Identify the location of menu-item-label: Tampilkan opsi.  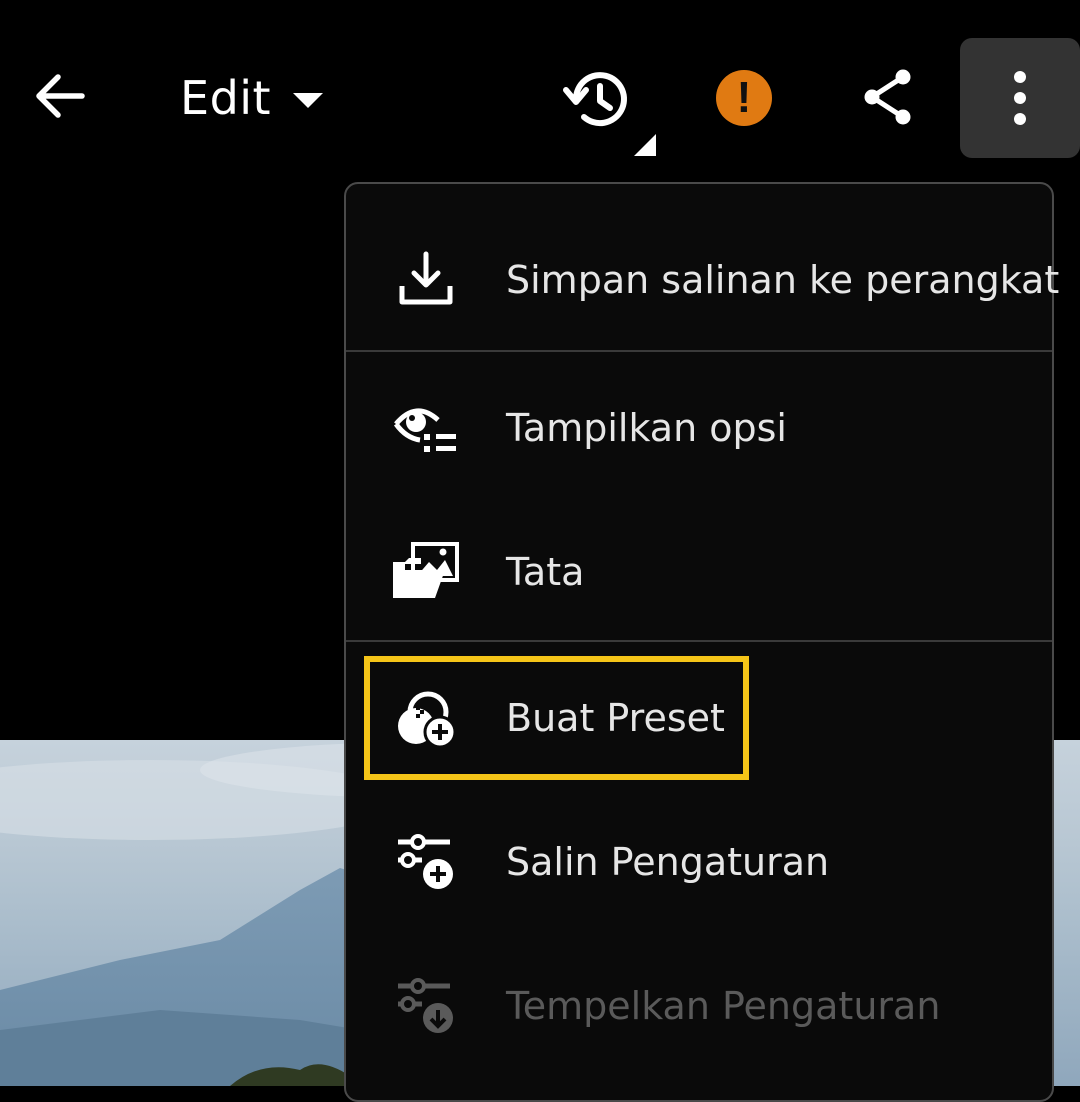
(646, 428).